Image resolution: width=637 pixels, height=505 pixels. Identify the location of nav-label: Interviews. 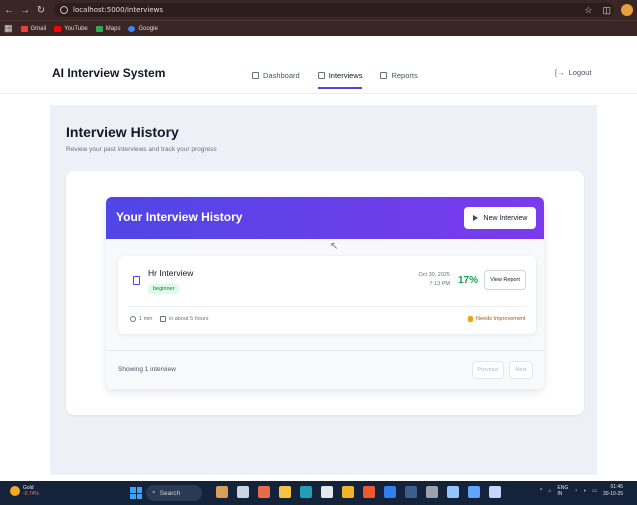
(345, 75).